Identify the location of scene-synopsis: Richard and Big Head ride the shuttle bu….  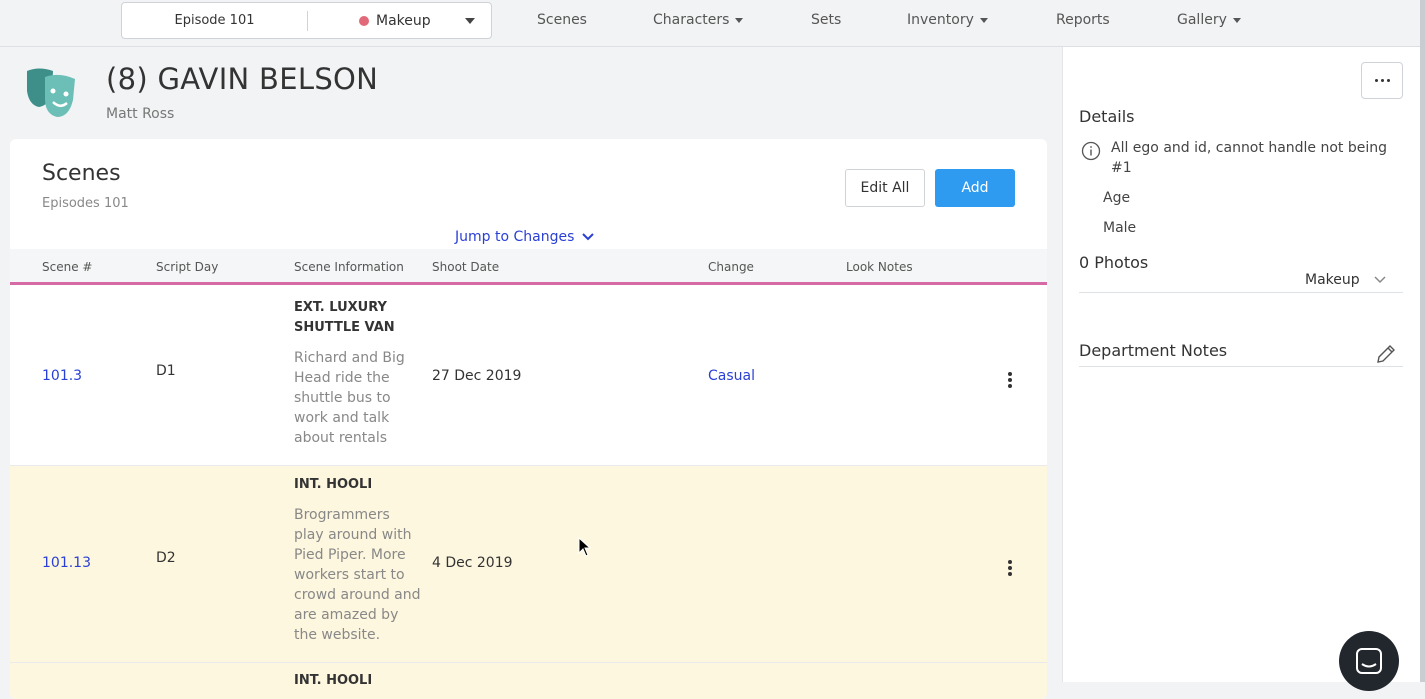
(349, 398).